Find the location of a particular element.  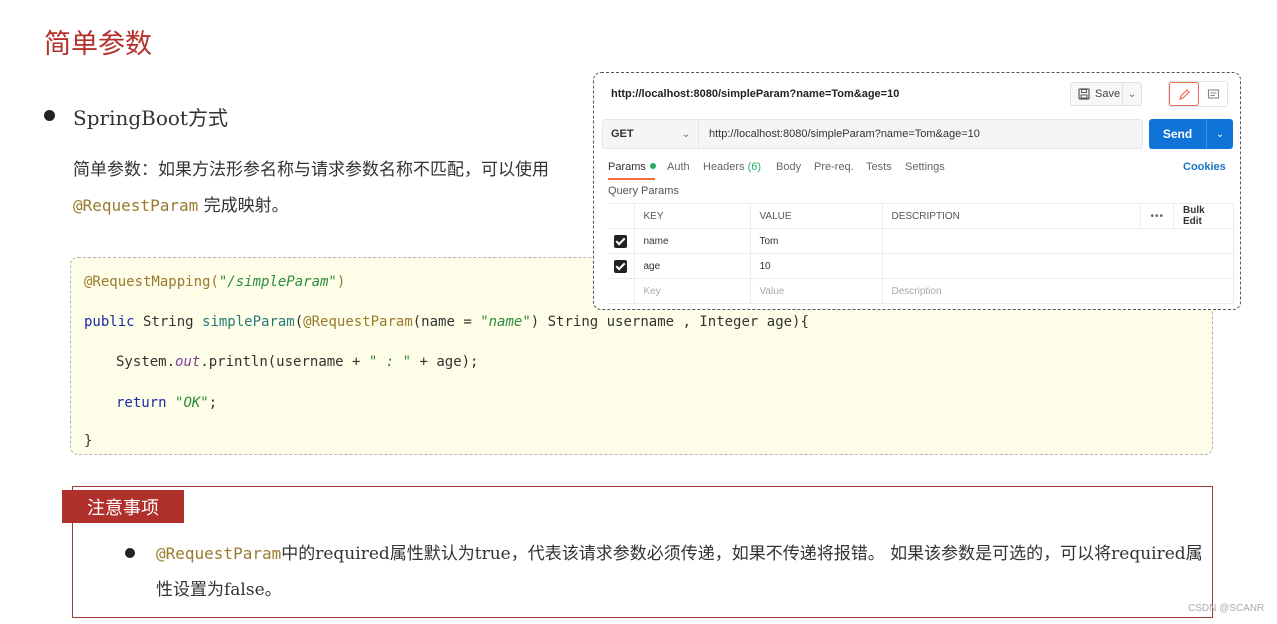

code-string: "name" is located at coordinates (505, 322).